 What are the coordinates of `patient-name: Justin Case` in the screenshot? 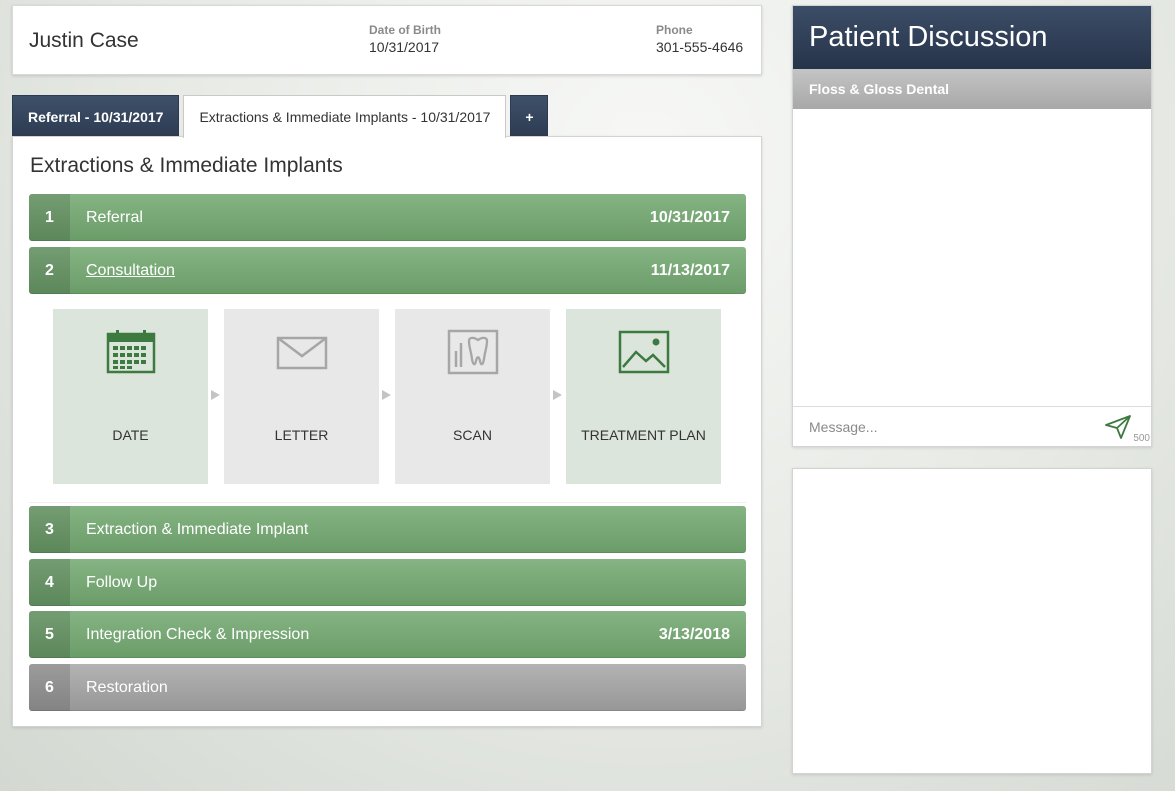 It's located at (84, 40).